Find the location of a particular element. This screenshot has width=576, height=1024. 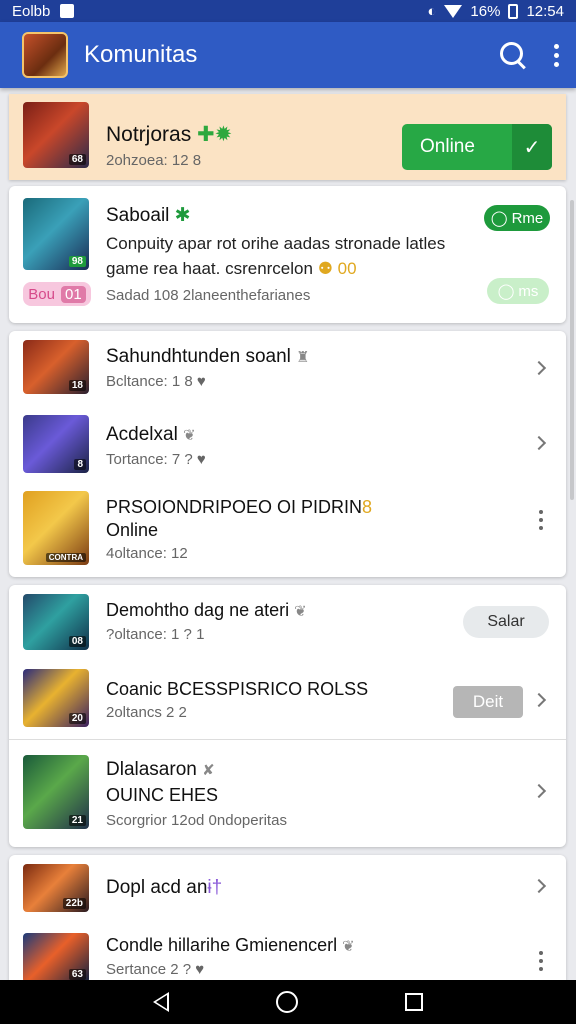

game-thumbnail: 08 is located at coordinates (56, 622).